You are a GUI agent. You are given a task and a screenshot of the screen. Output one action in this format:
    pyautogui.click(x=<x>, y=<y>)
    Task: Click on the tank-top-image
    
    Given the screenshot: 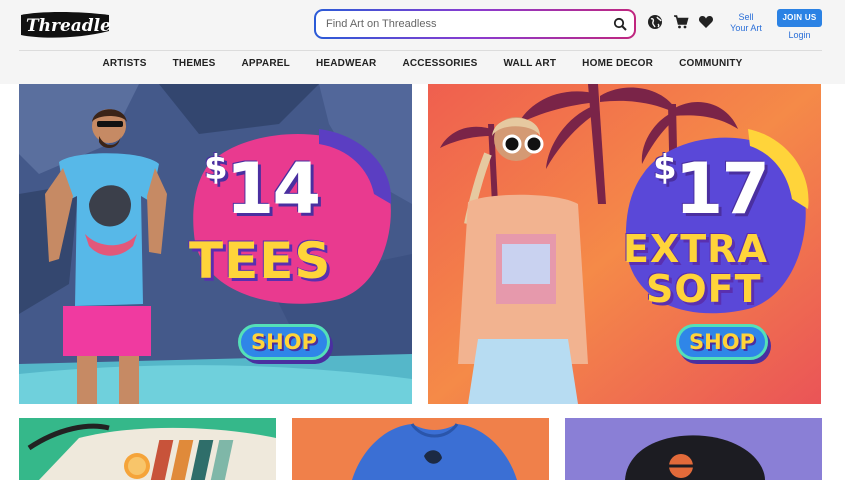 What is the action you would take?
    pyautogui.click(x=434, y=451)
    